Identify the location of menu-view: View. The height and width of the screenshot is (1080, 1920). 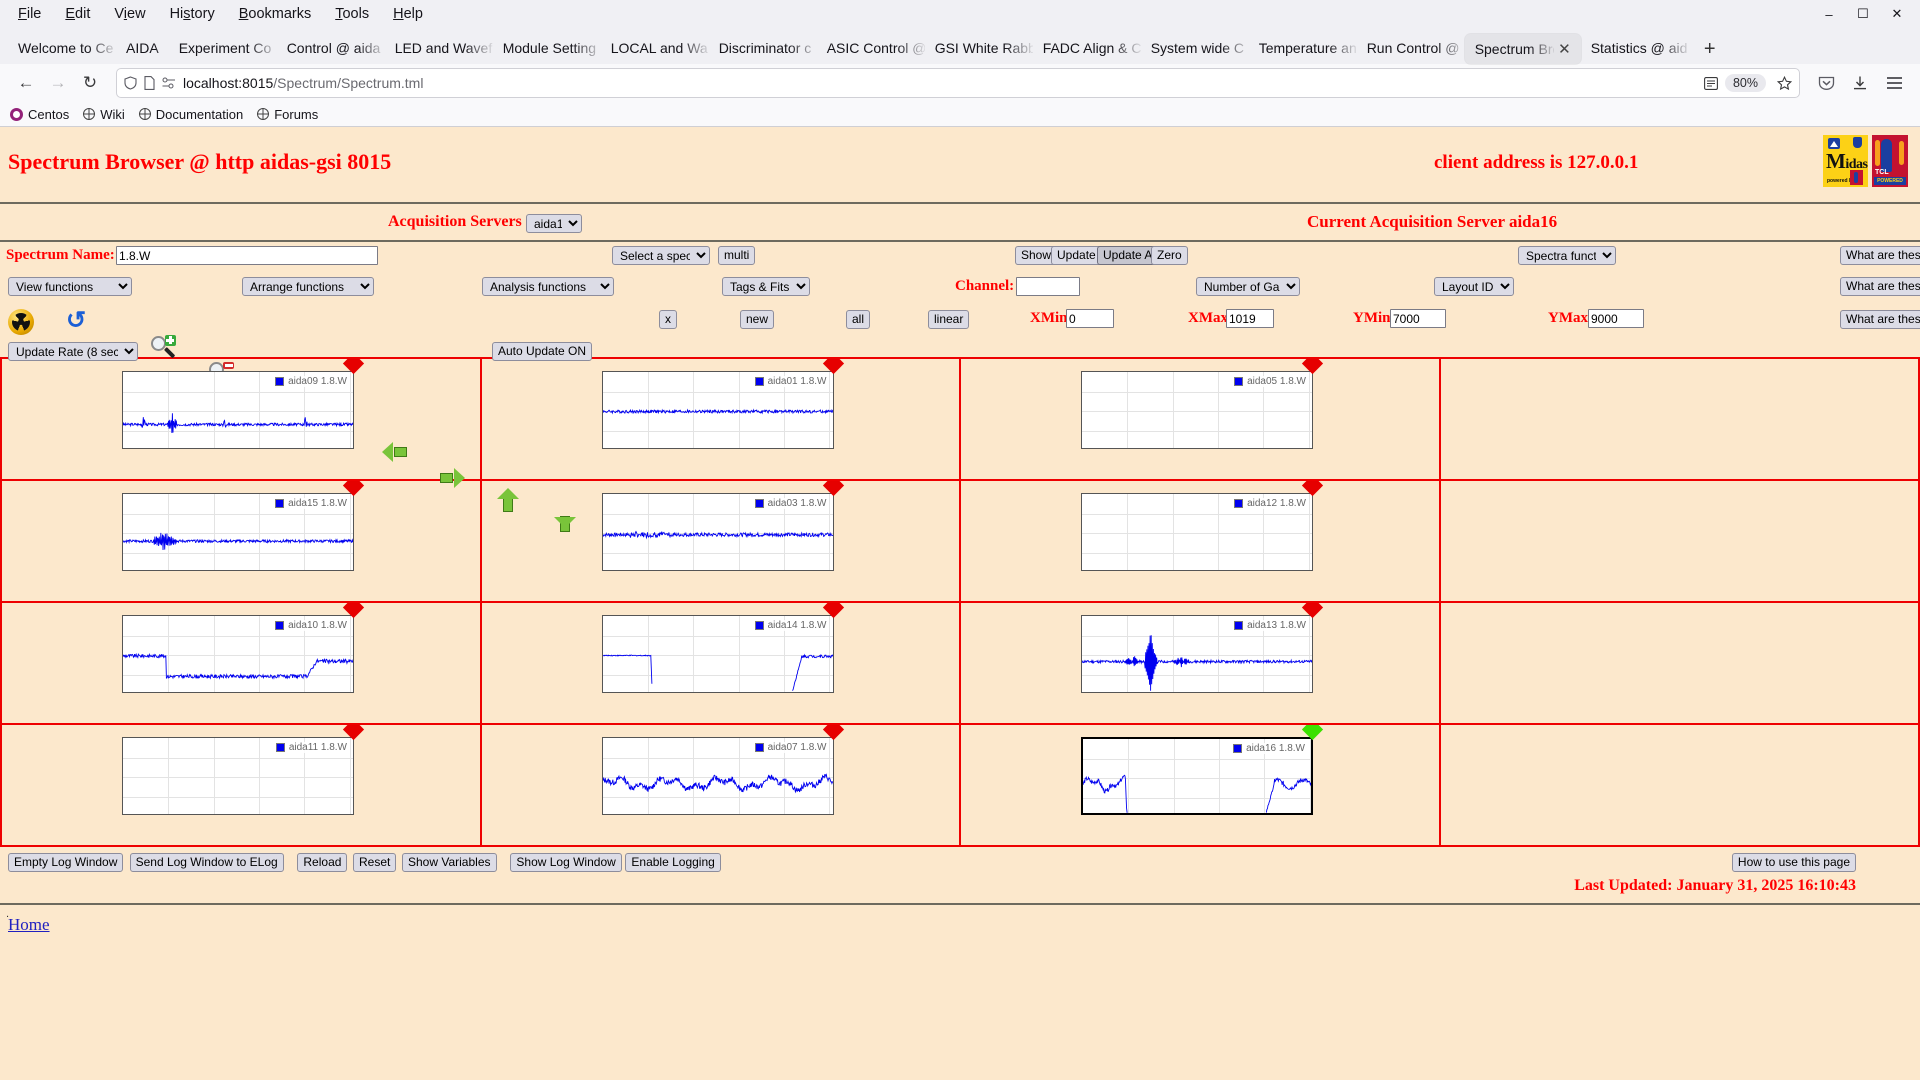
(129, 14).